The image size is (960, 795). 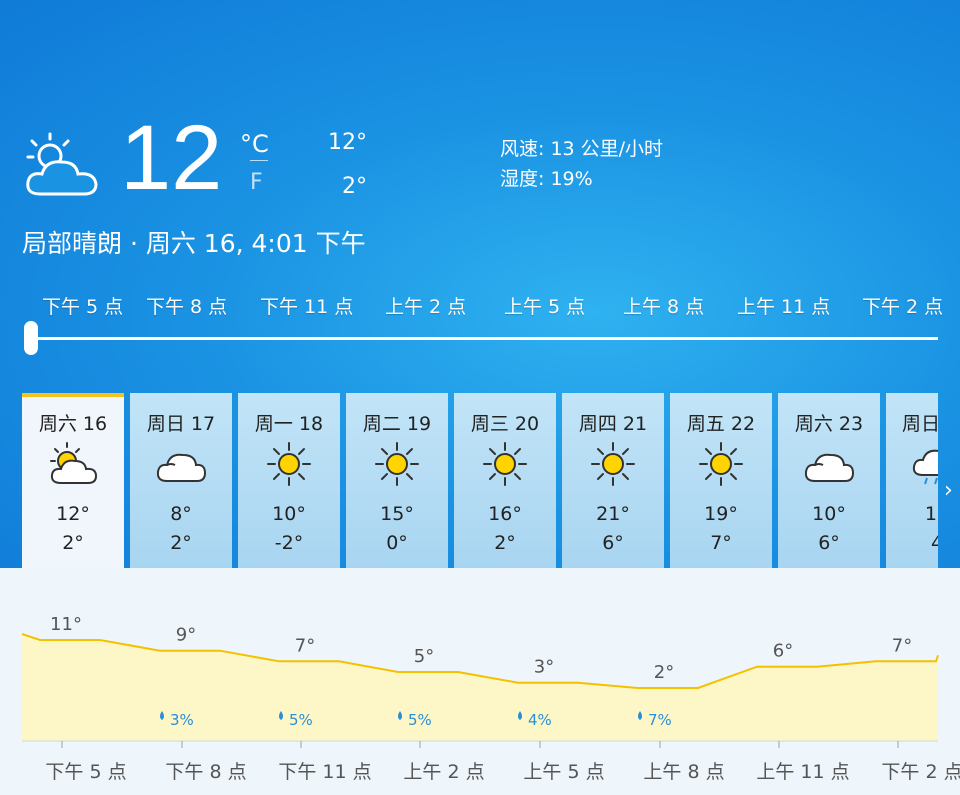 I want to click on temperature-label: 6°, so click(x=783, y=651).